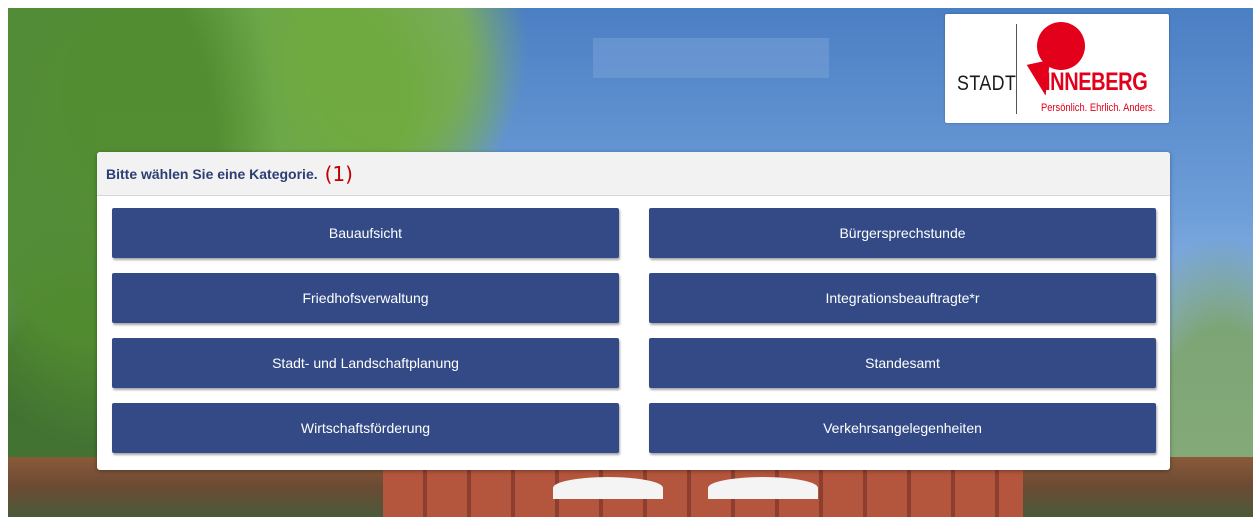 This screenshot has height=517, width=1257. Describe the element at coordinates (365, 233) in the screenshot. I see `category-button-bauaufsicht: Bauaufsicht` at that location.